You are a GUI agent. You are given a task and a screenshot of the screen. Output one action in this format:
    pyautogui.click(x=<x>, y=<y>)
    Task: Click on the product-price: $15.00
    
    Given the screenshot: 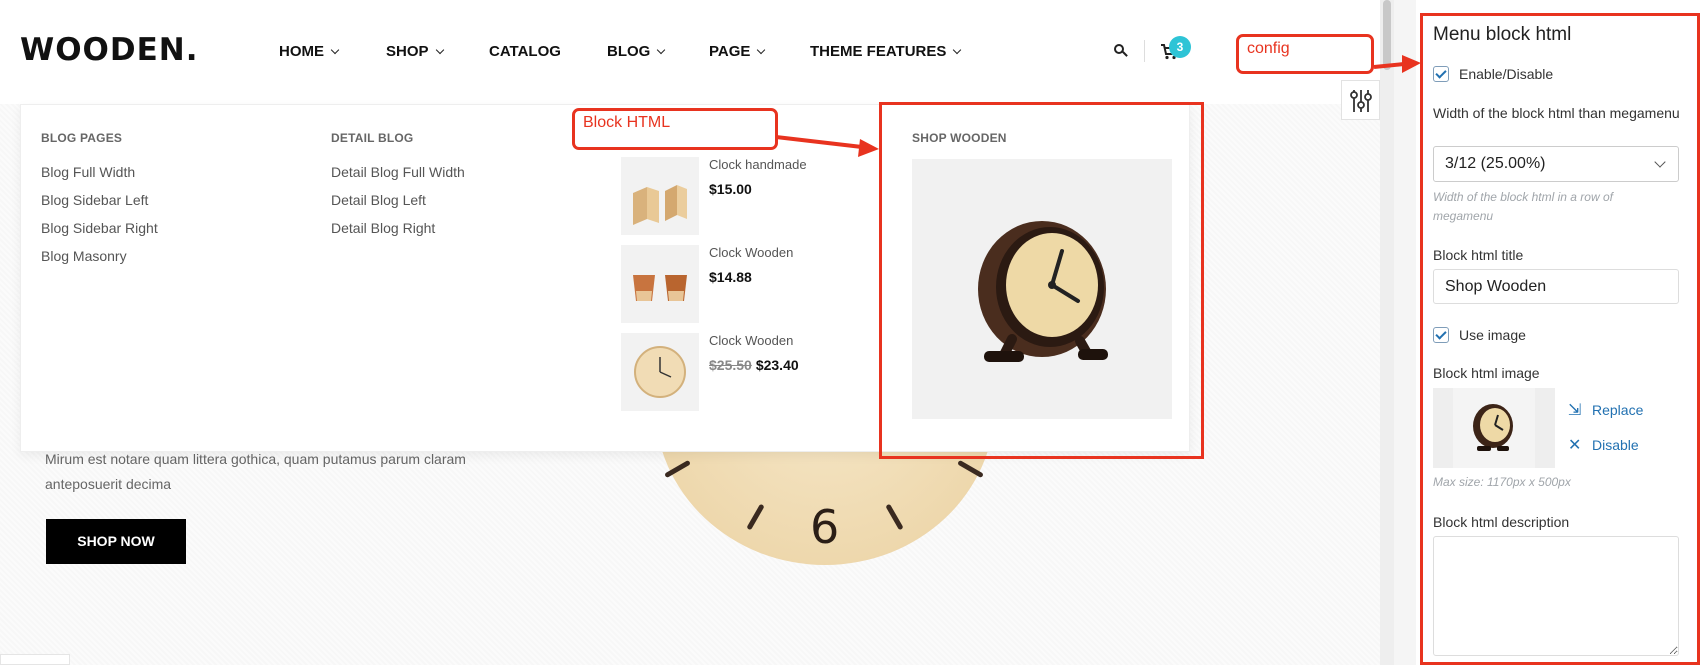 What is the action you would take?
    pyautogui.click(x=730, y=189)
    